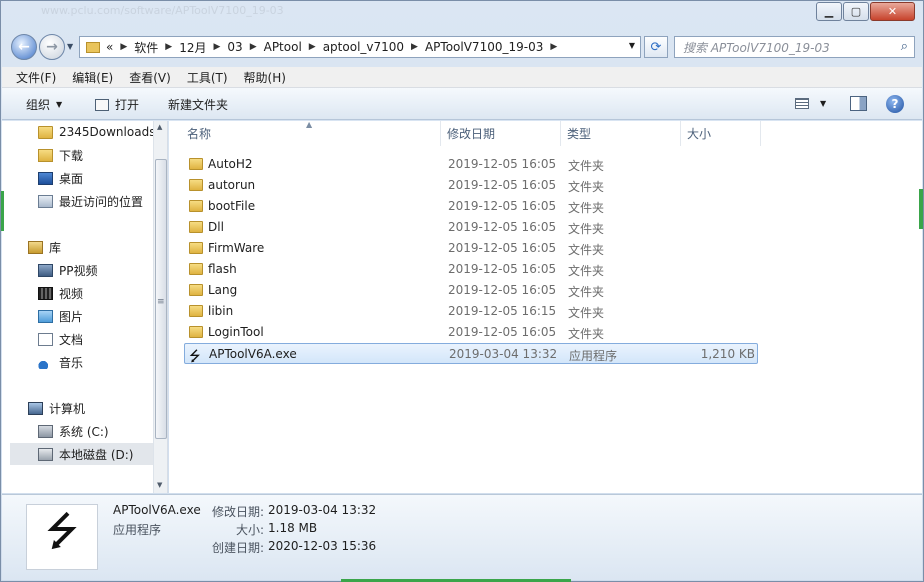 This screenshot has height=582, width=924. What do you see at coordinates (904, 46) in the screenshot?
I see `search-icon: ⌕` at bounding box center [904, 46].